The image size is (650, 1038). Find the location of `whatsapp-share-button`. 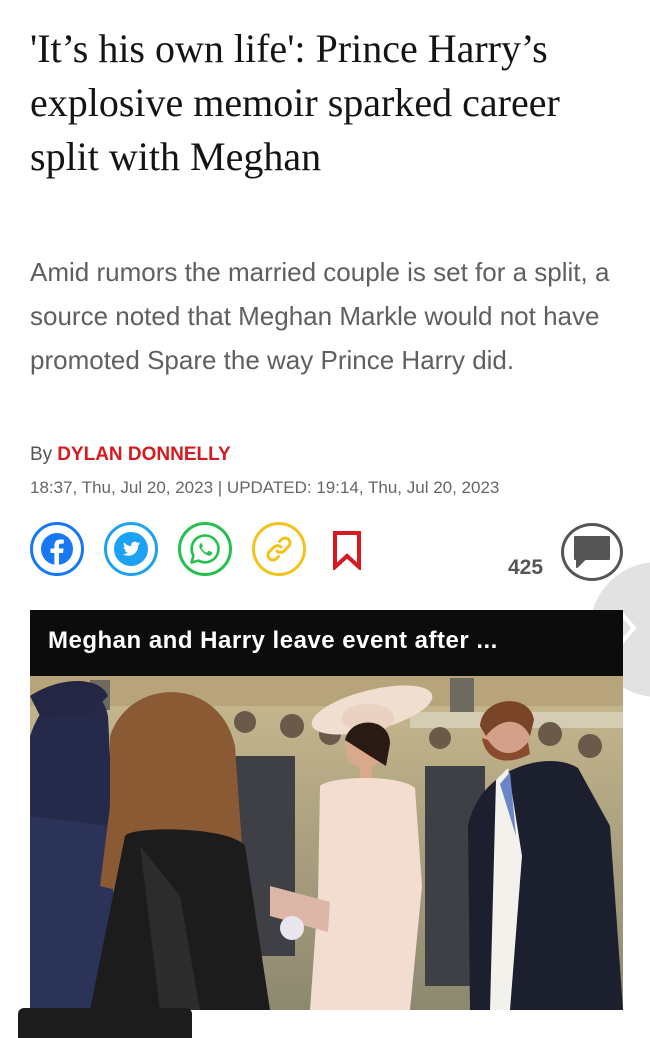

whatsapp-share-button is located at coordinates (205, 549).